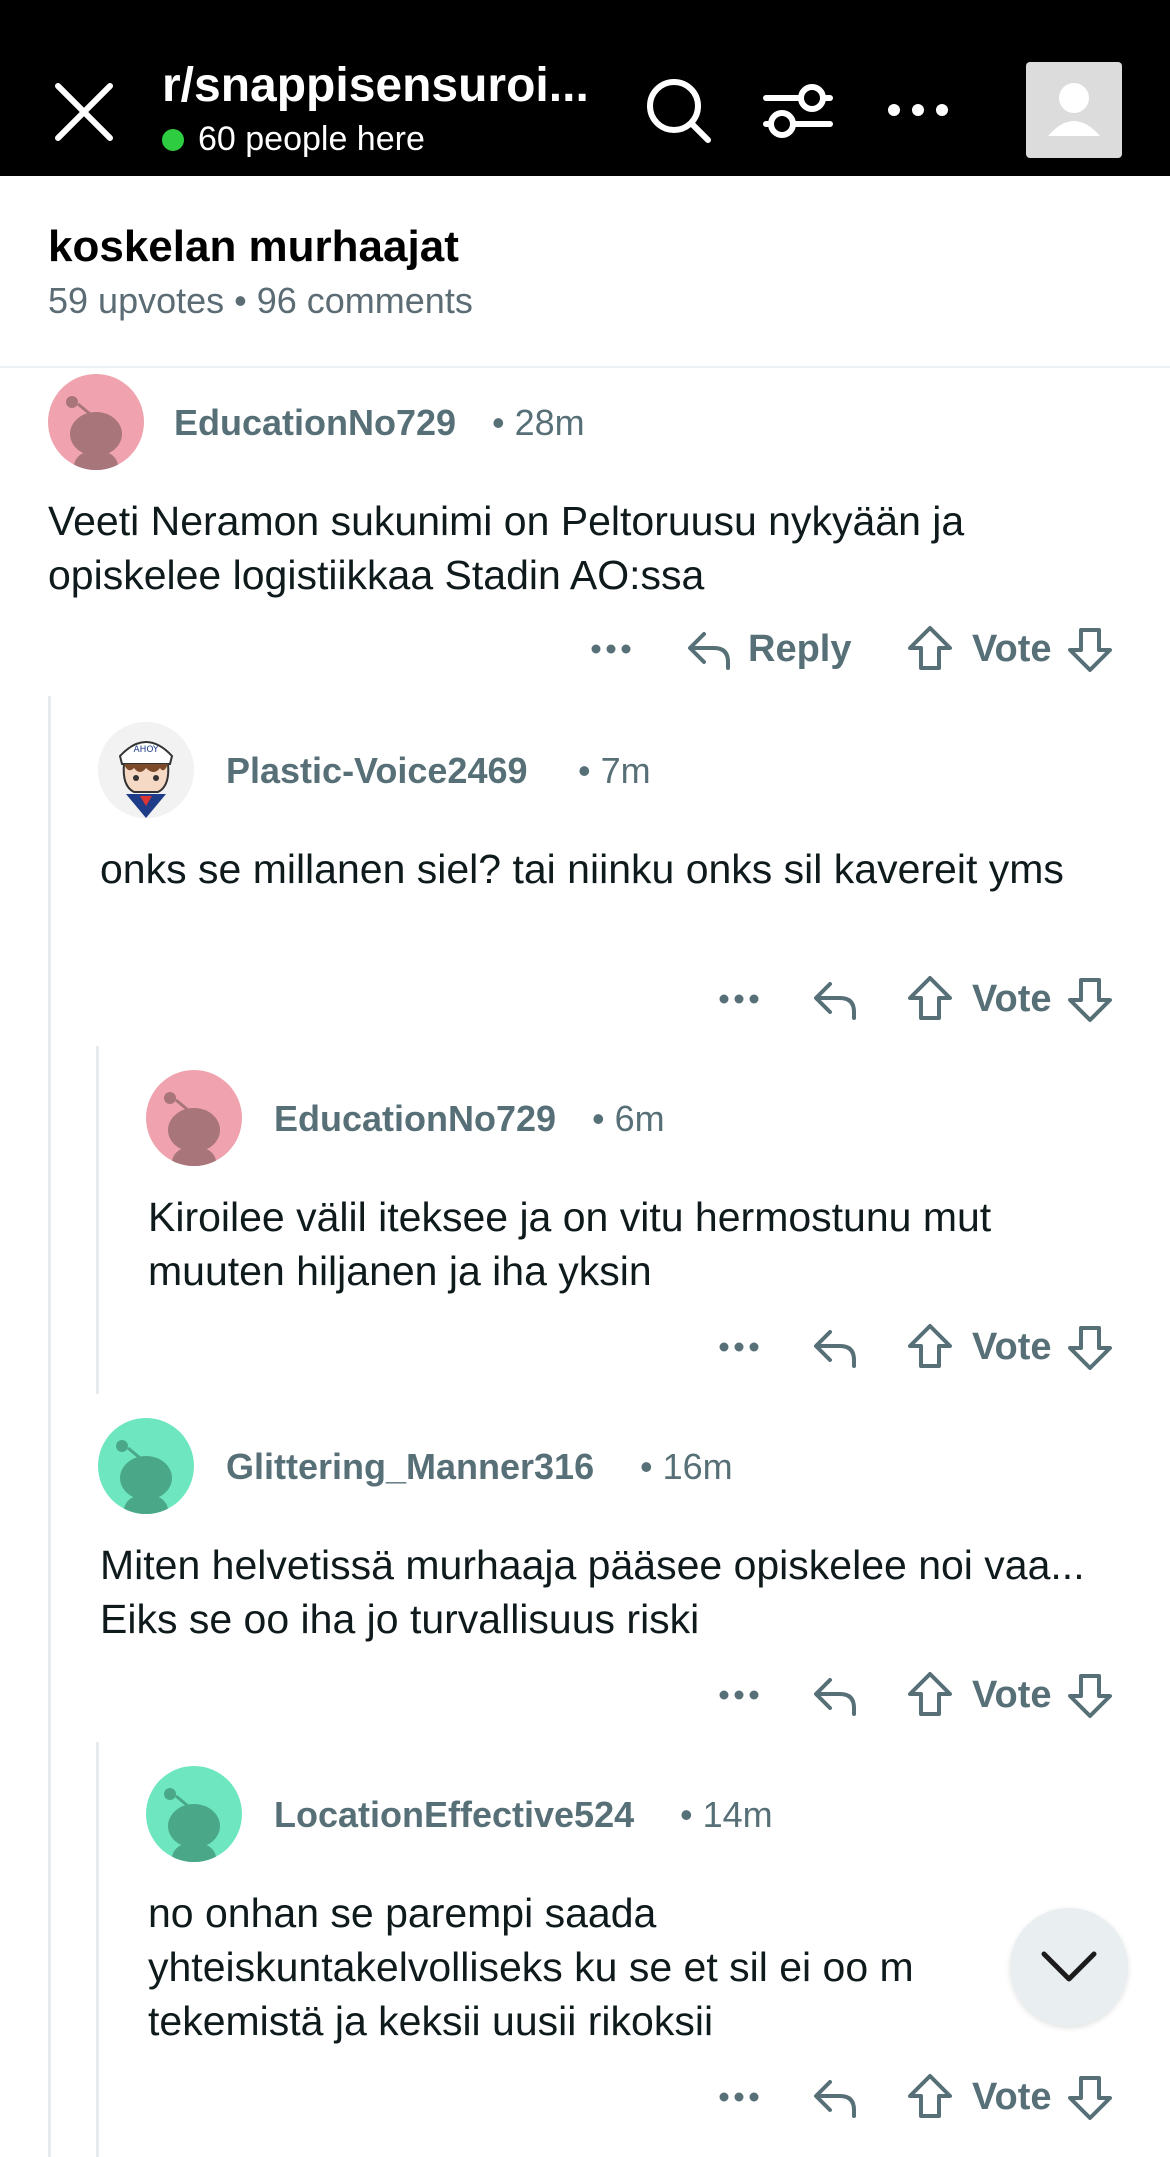  Describe the element at coordinates (614, 770) in the screenshot. I see `comment-time: • 7m` at that location.